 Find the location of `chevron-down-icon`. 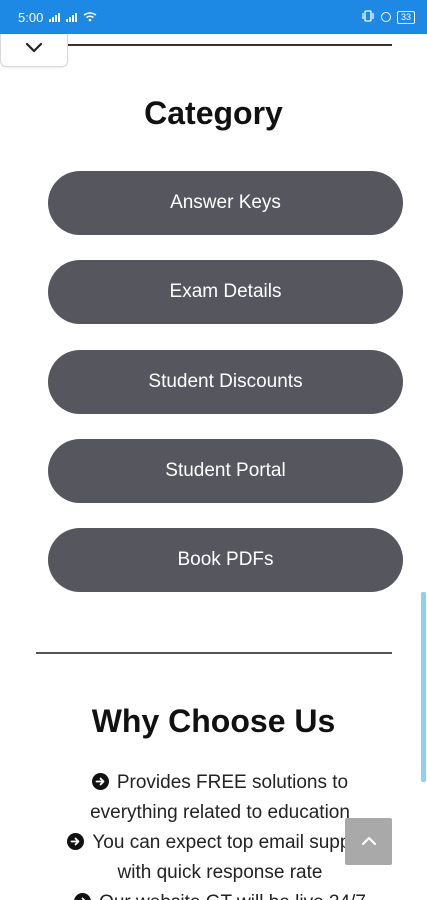

chevron-down-icon is located at coordinates (34, 50).